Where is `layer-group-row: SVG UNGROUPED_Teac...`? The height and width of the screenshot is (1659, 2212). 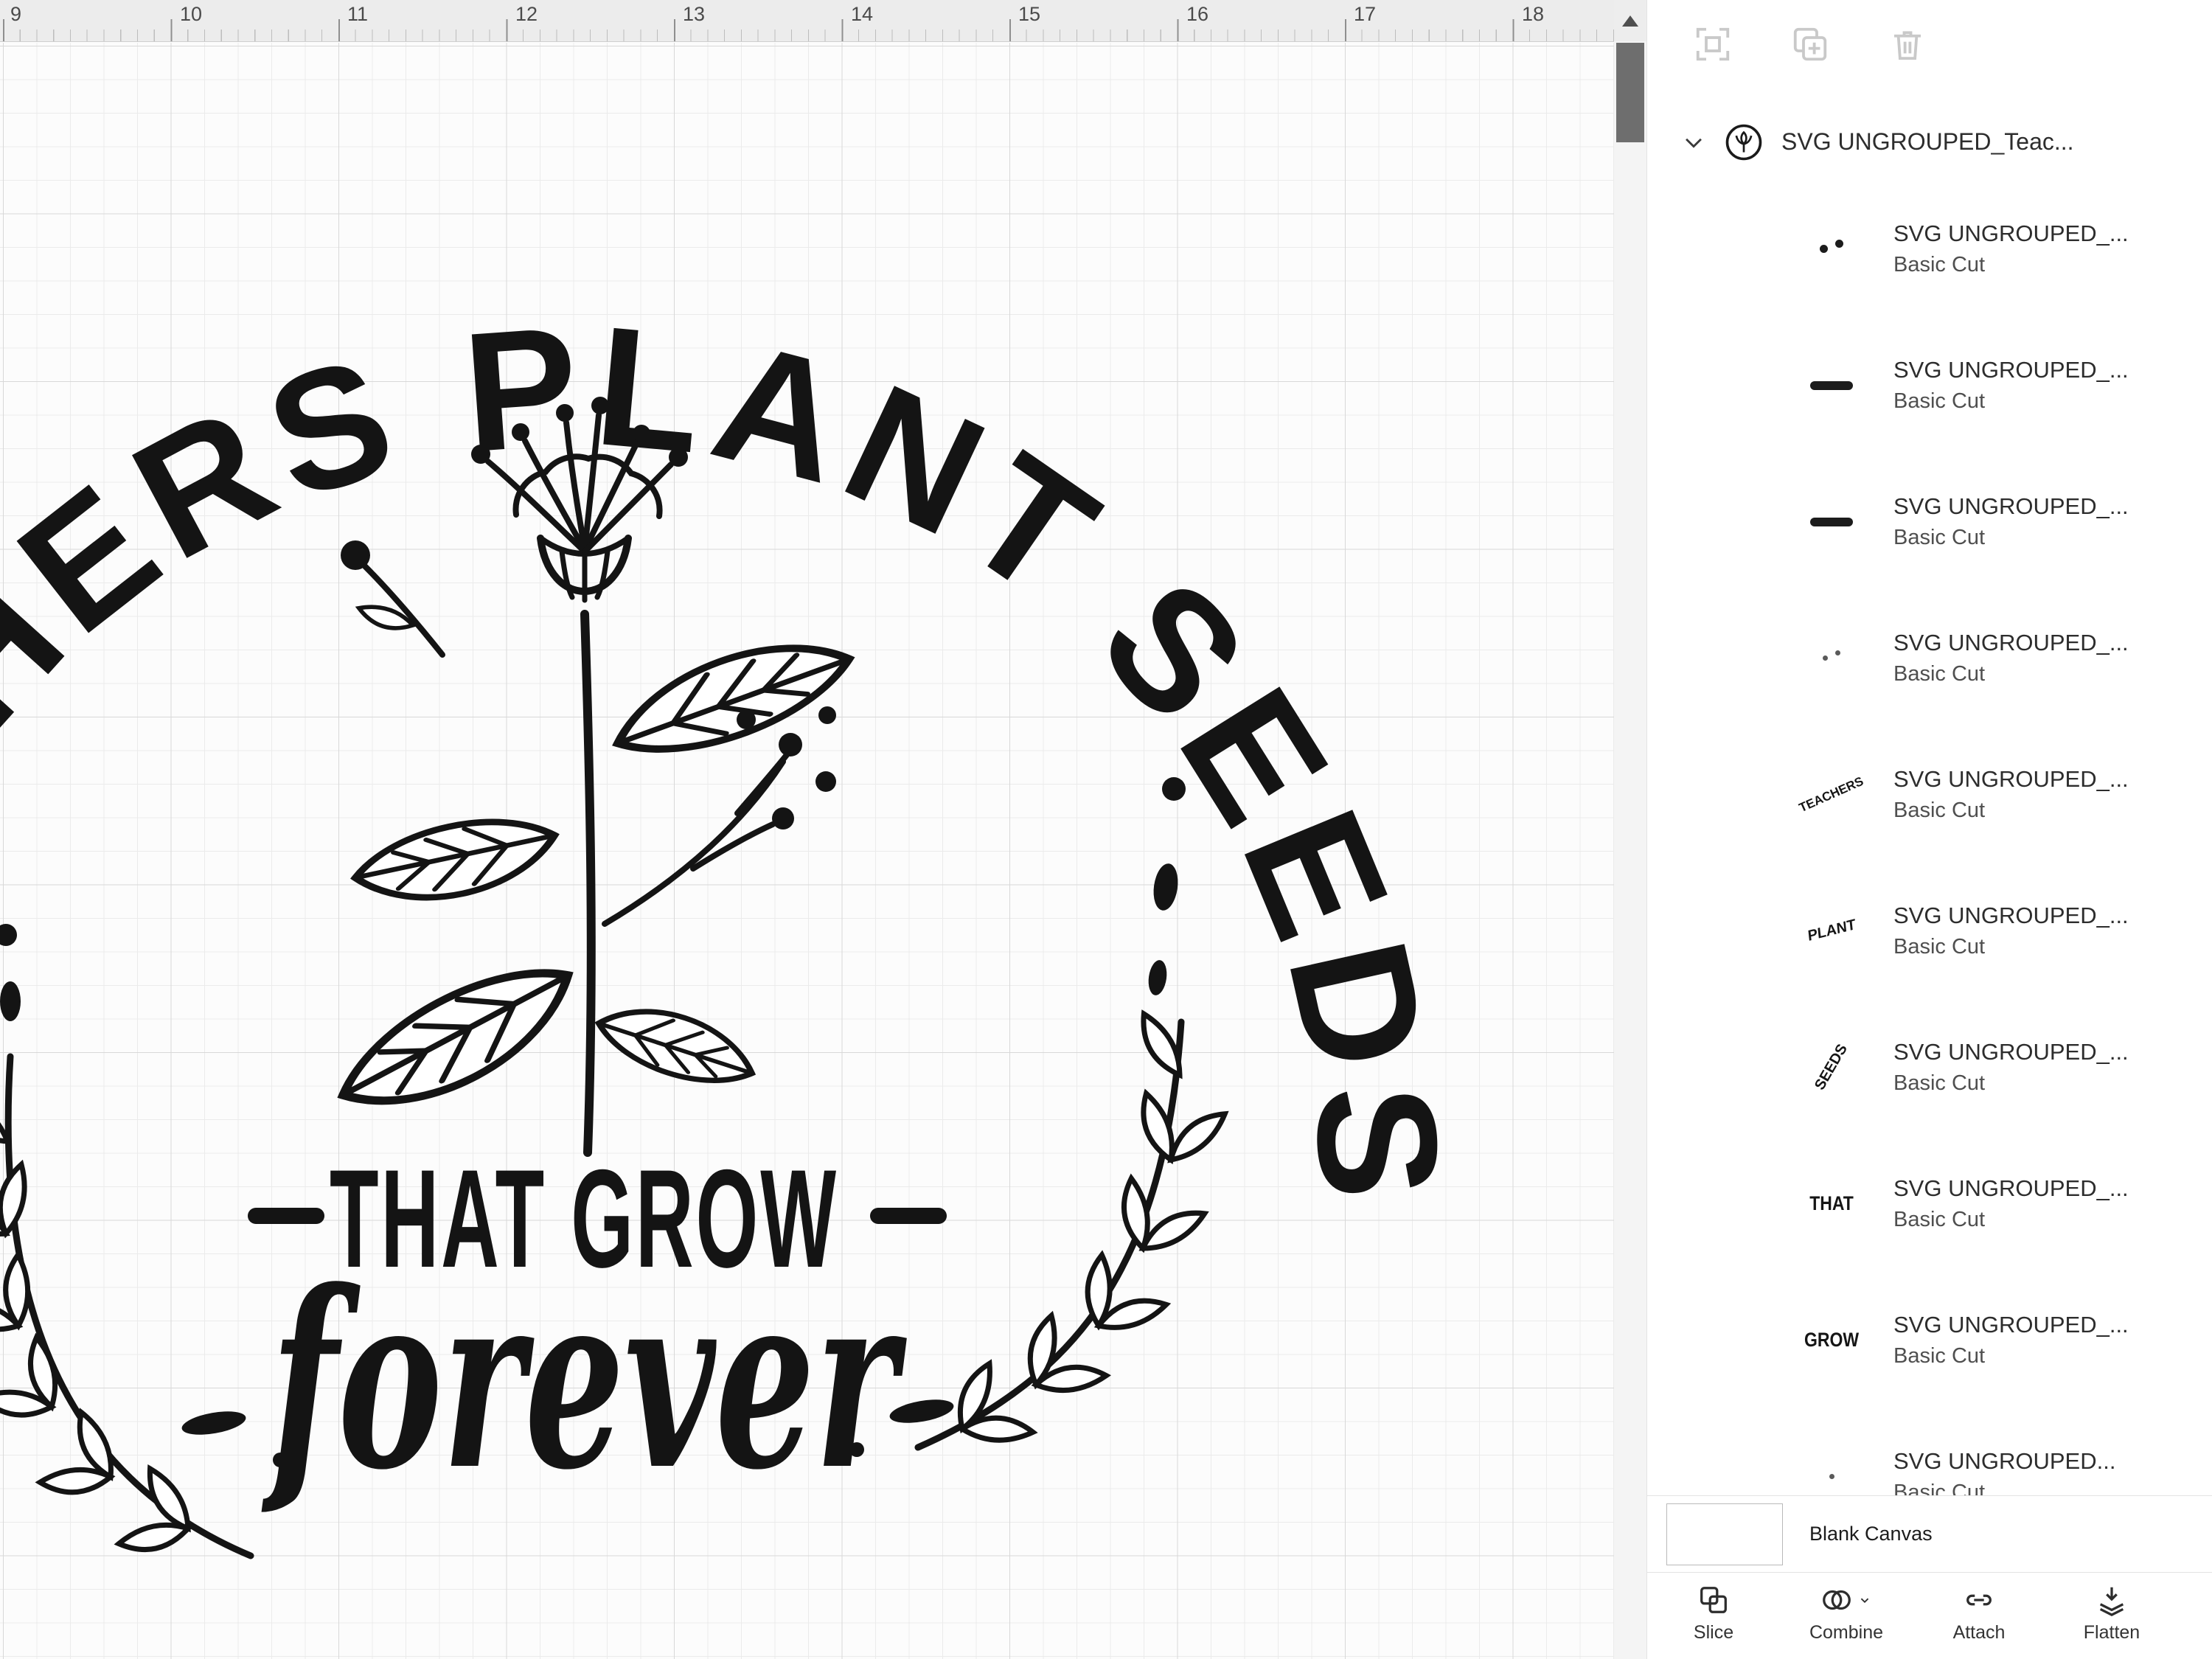 layer-group-row: SVG UNGROUPED_Teac... is located at coordinates (1929, 142).